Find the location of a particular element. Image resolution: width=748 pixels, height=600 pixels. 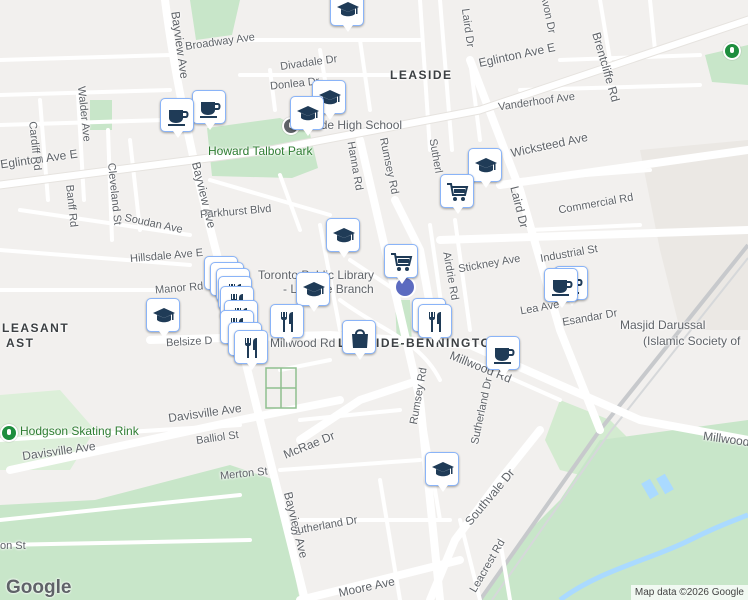

road-on-st: on St is located at coordinates (13, 546).